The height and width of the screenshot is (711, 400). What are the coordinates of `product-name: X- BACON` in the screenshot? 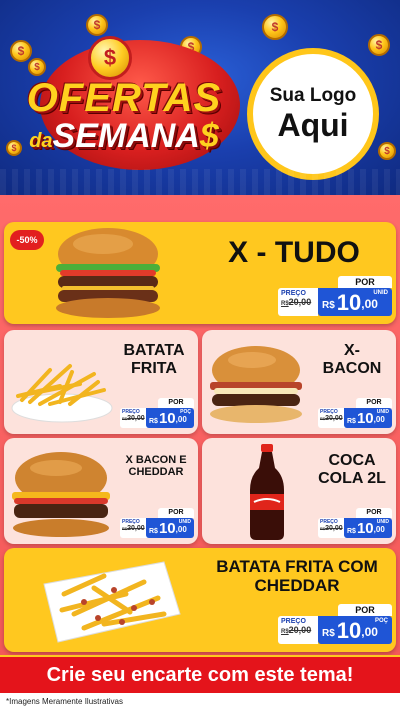 It's located at (352, 359).